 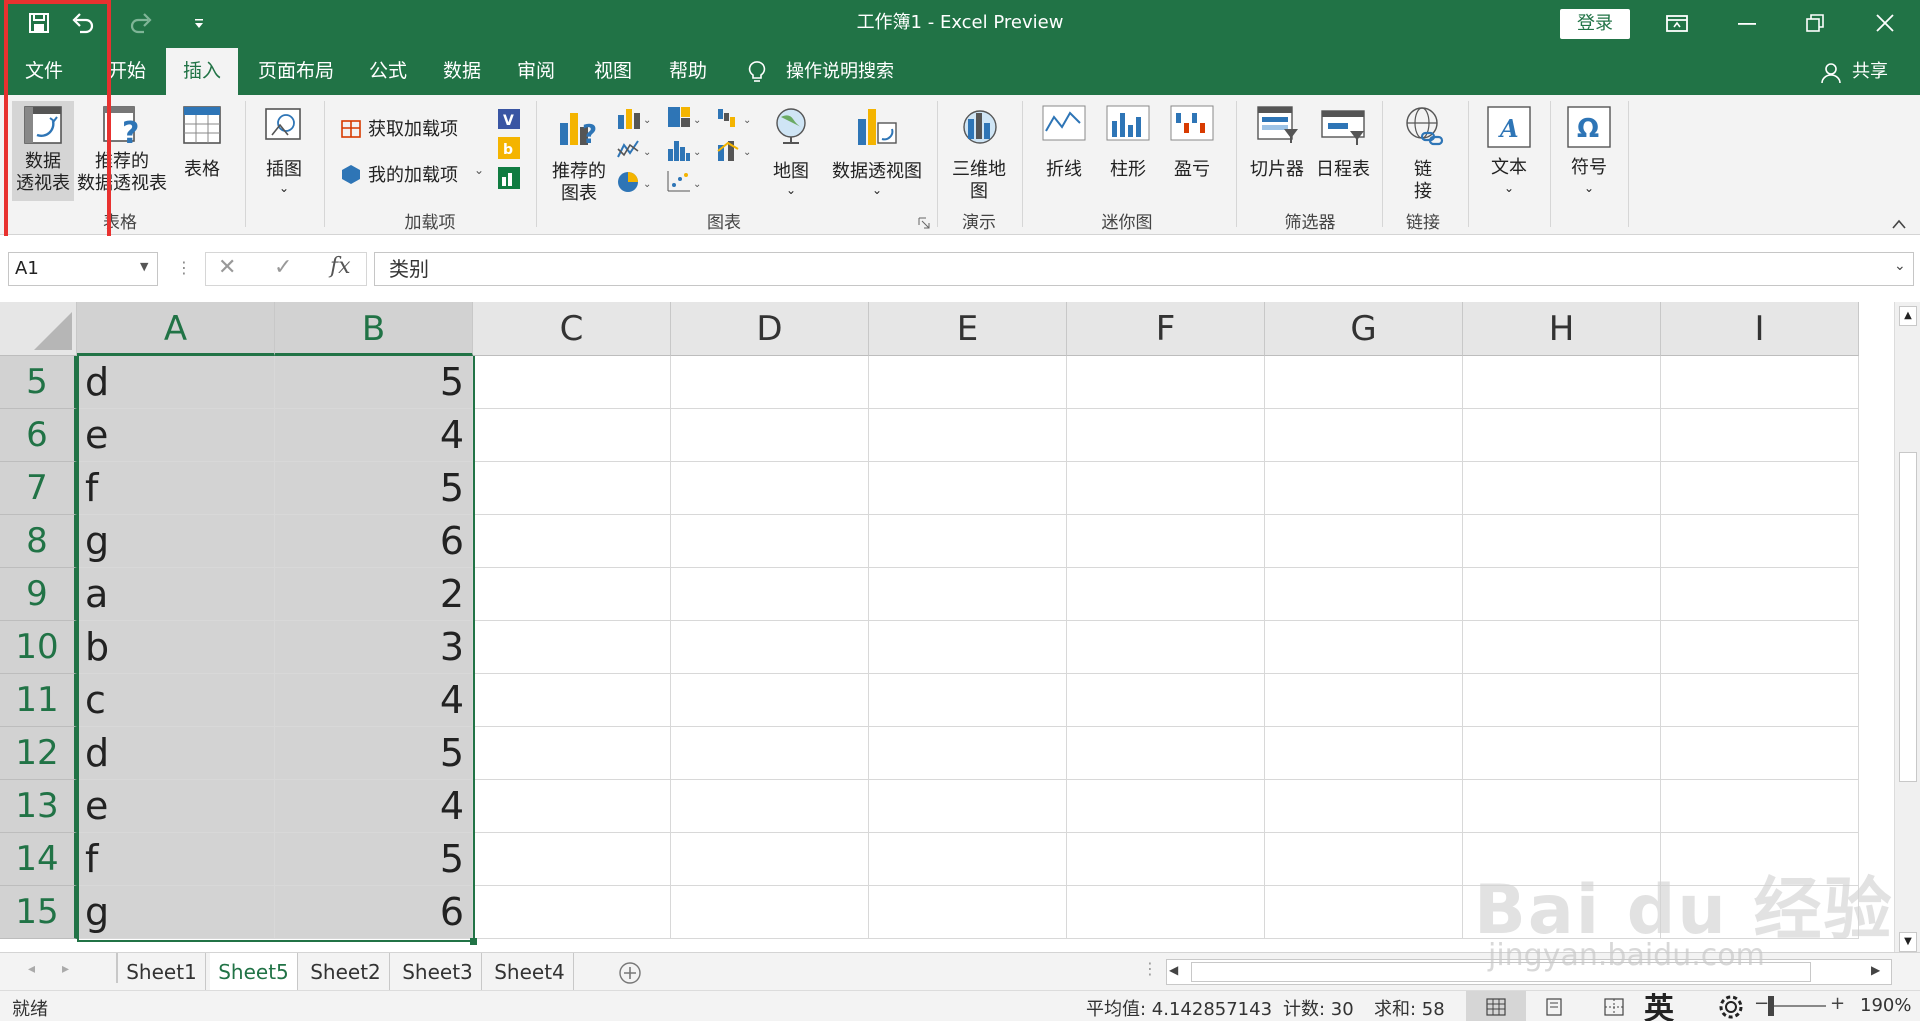 What do you see at coordinates (462, 71) in the screenshot?
I see `tab-data: 数据` at bounding box center [462, 71].